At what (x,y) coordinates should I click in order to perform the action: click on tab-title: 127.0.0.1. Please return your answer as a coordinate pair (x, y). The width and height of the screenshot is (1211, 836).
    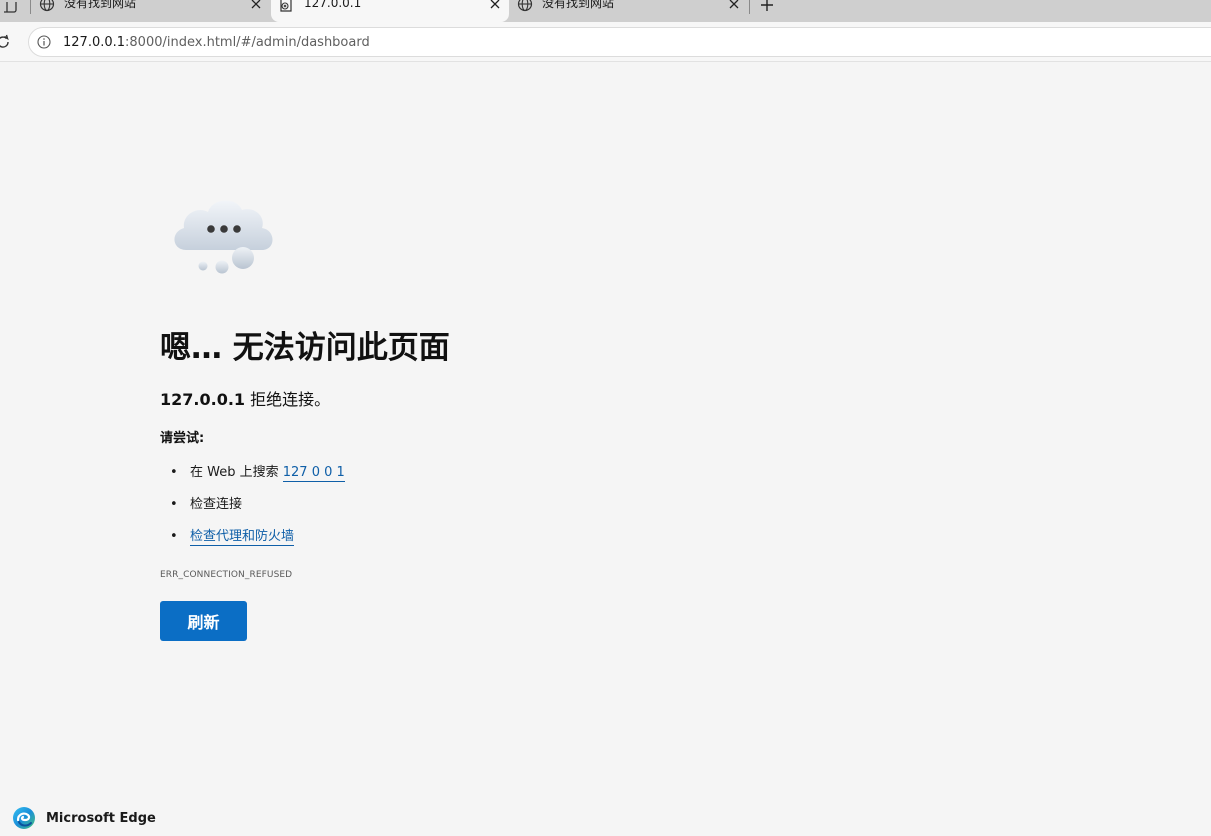
    Looking at the image, I should click on (333, 5).